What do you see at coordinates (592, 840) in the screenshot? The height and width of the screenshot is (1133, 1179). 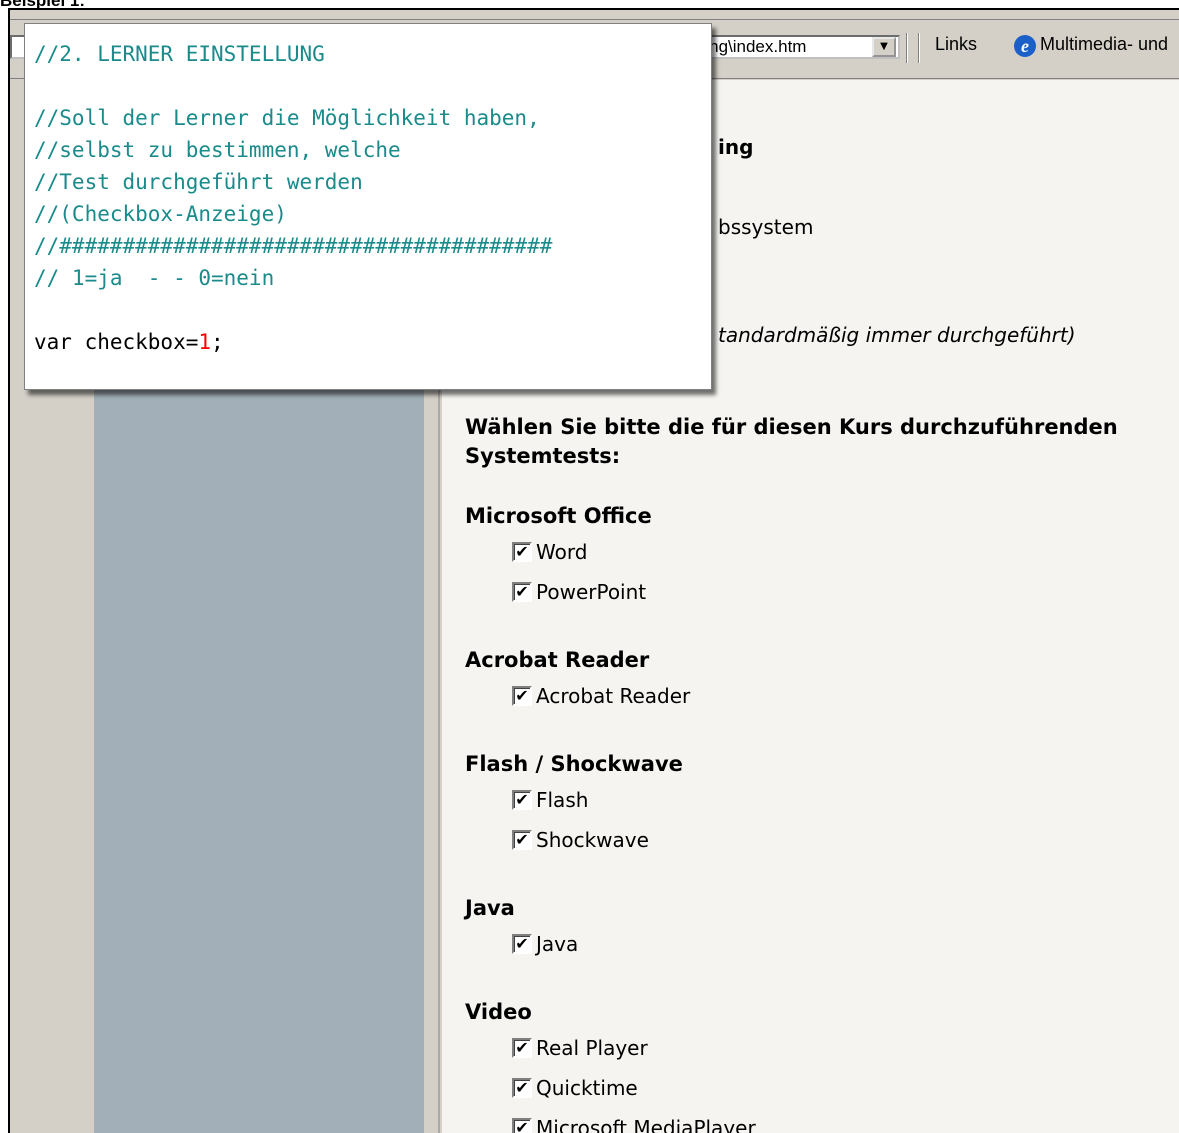 I see `checkbox-label: Shockwave` at bounding box center [592, 840].